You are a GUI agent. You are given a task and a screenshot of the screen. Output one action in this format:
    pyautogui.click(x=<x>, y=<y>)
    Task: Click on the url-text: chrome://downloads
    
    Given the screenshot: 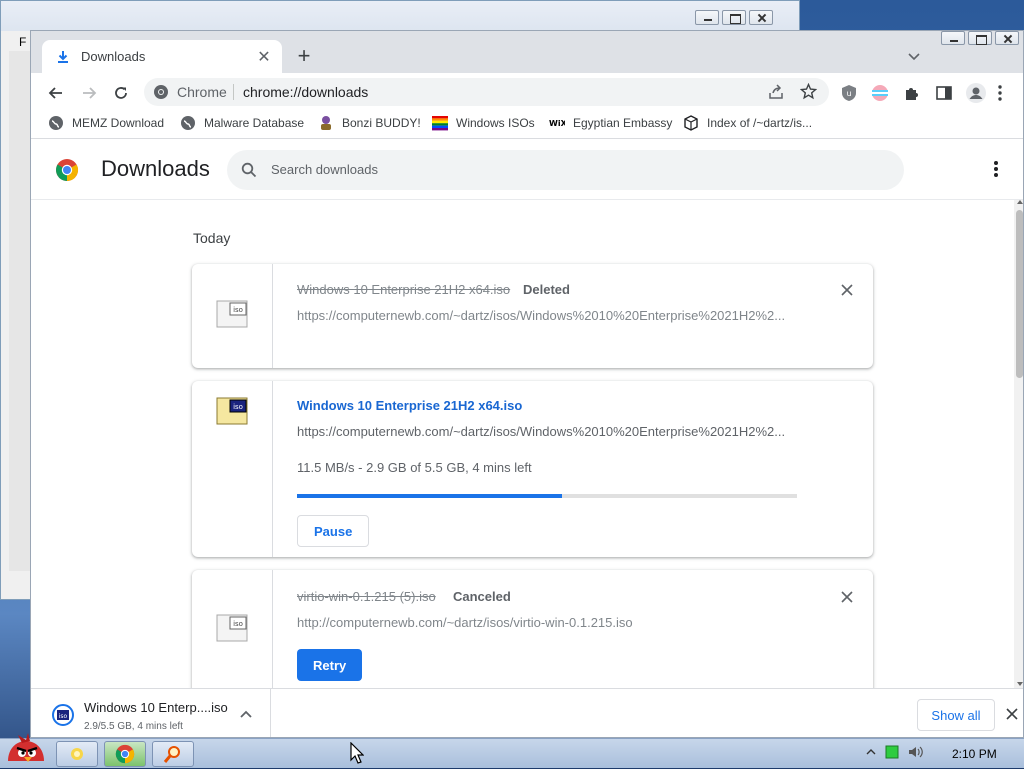 What is the action you would take?
    pyautogui.click(x=305, y=92)
    